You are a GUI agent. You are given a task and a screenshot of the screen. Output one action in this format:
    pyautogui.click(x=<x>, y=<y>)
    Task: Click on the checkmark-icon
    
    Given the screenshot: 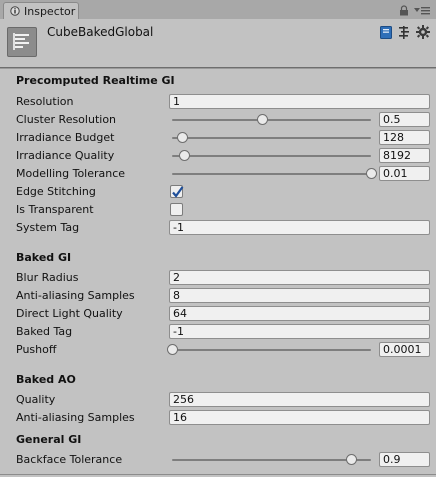 What is the action you would take?
    pyautogui.click(x=178, y=192)
    